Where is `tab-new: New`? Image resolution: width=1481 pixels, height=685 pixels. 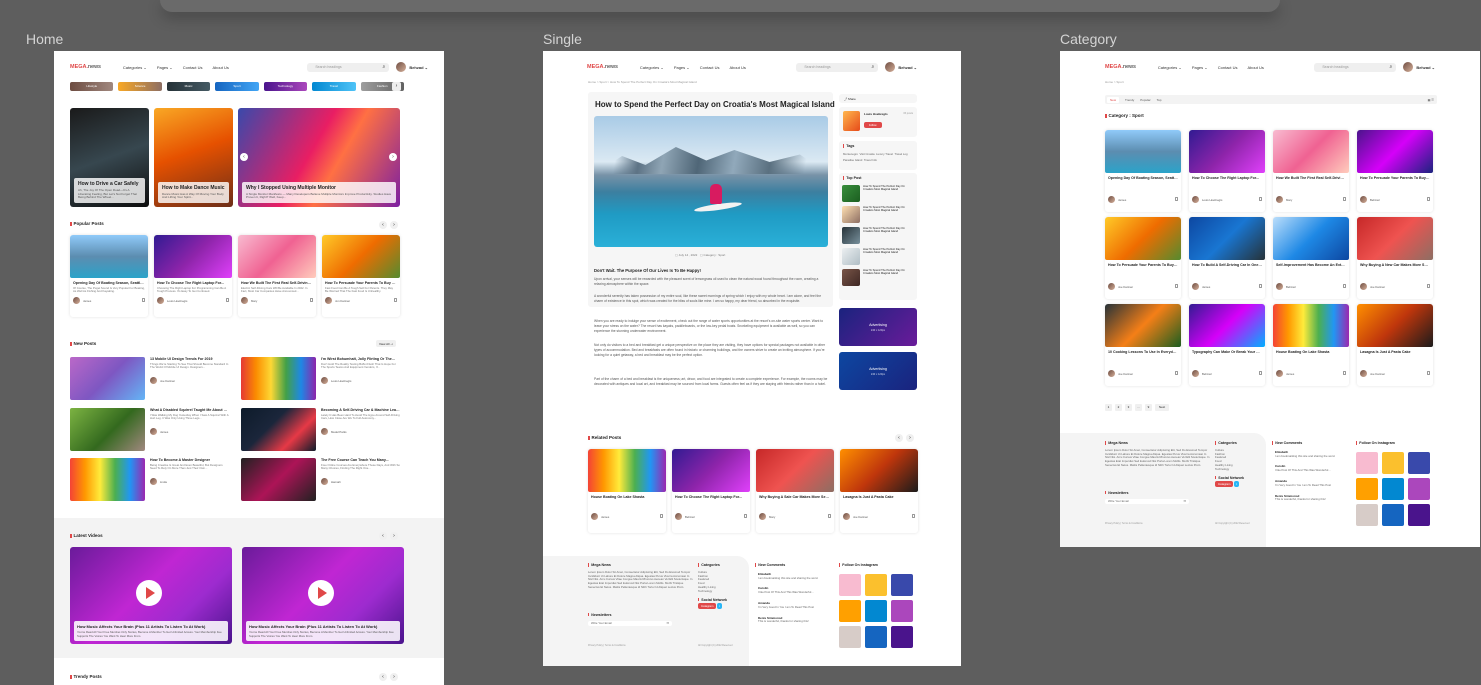
tab-new: New is located at coordinates (1113, 99).